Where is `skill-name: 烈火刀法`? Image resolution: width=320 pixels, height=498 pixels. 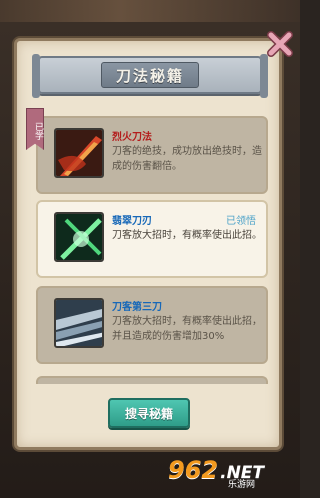 skill-name: 烈火刀法 is located at coordinates (132, 137).